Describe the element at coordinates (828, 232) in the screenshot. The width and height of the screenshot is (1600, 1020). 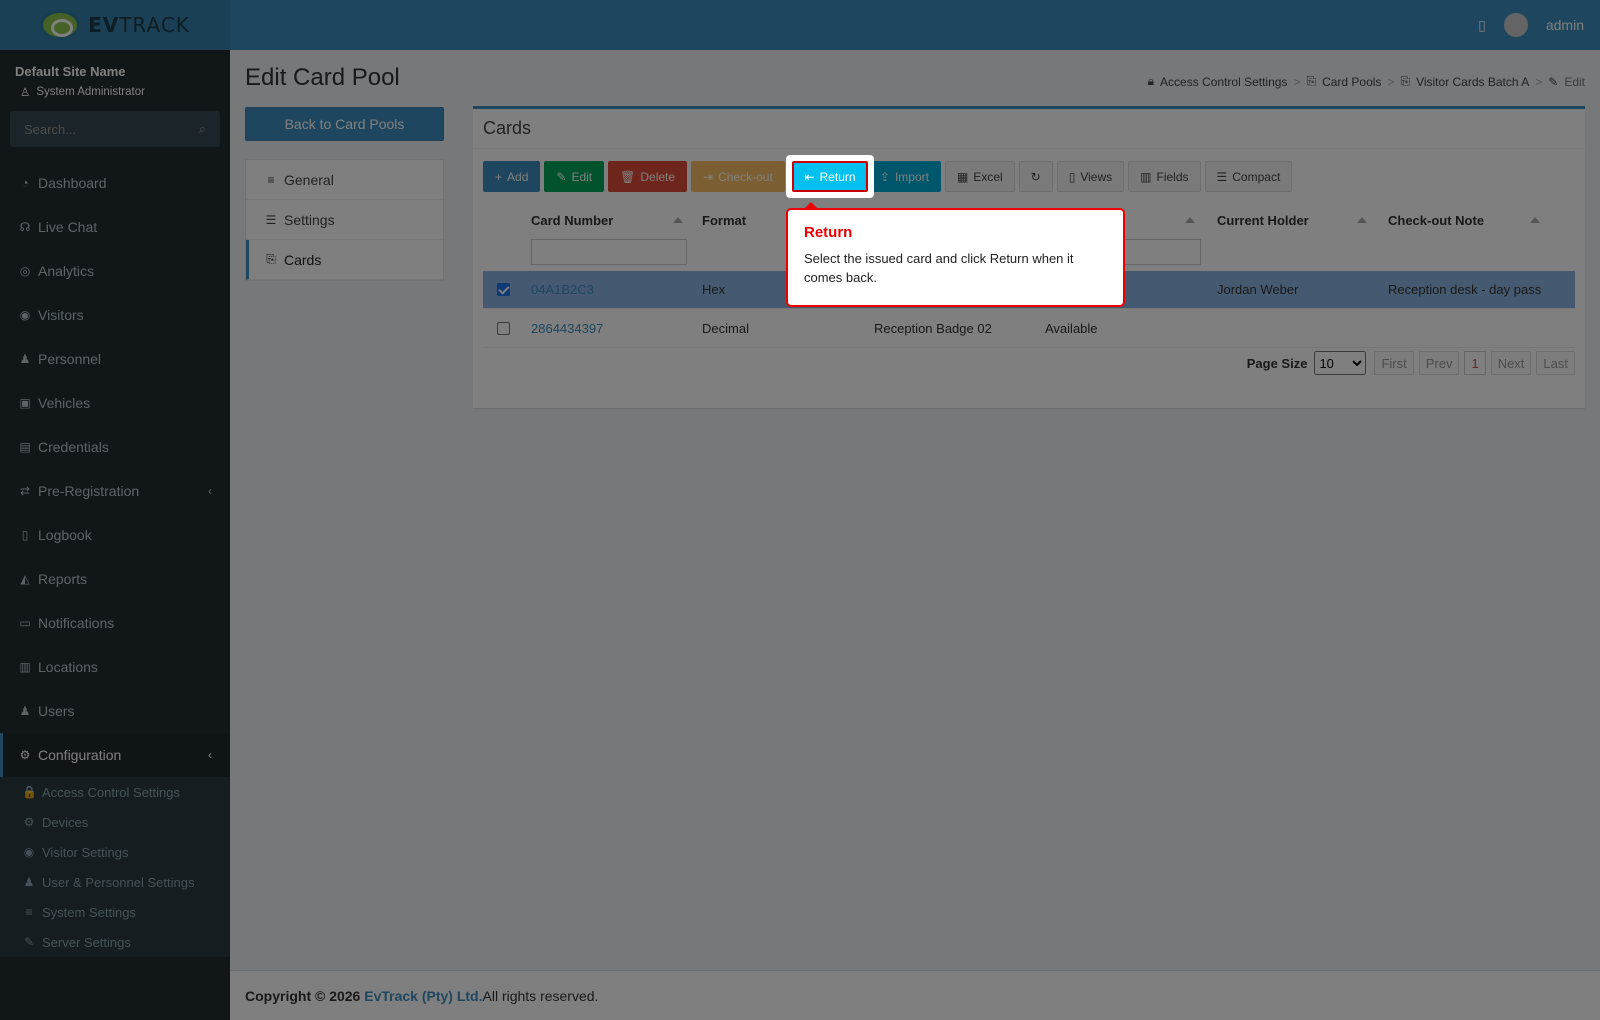
I see `popover-title: Return` at that location.